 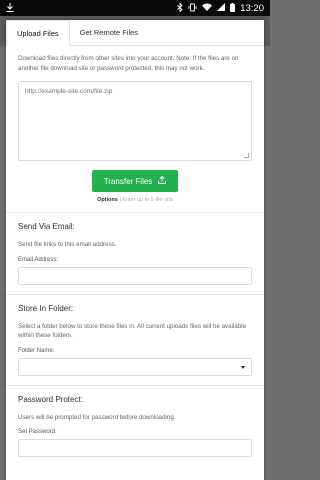 I want to click on download-icon, so click(x=10, y=8).